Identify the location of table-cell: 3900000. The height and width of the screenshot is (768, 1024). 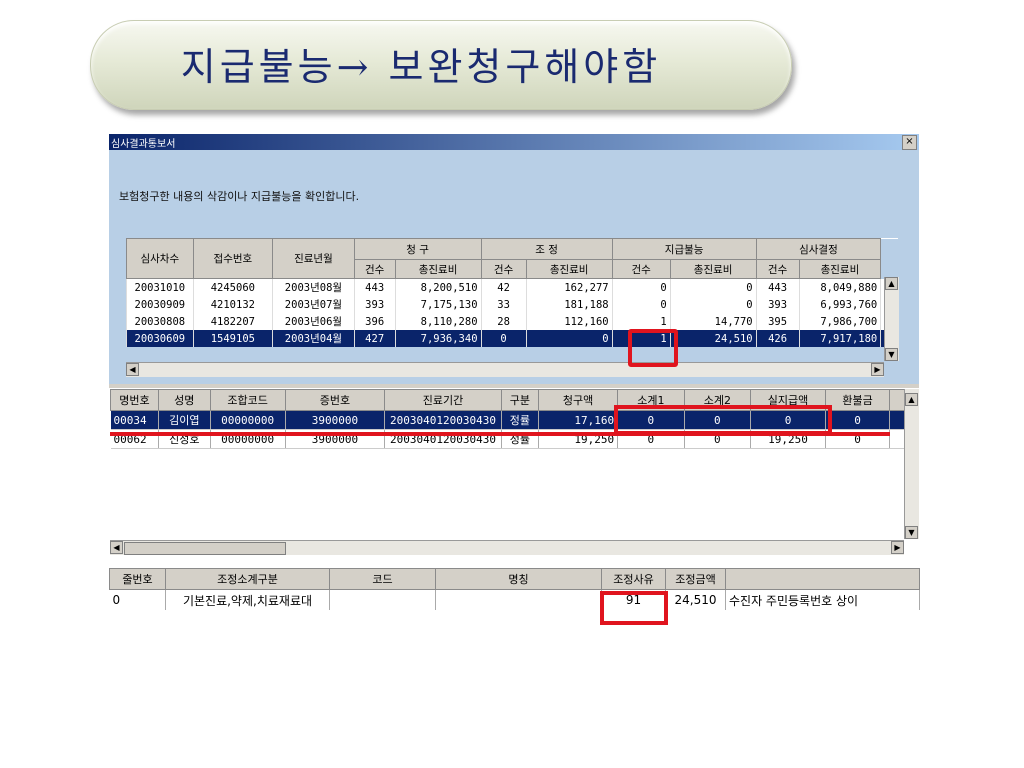
(335, 420).